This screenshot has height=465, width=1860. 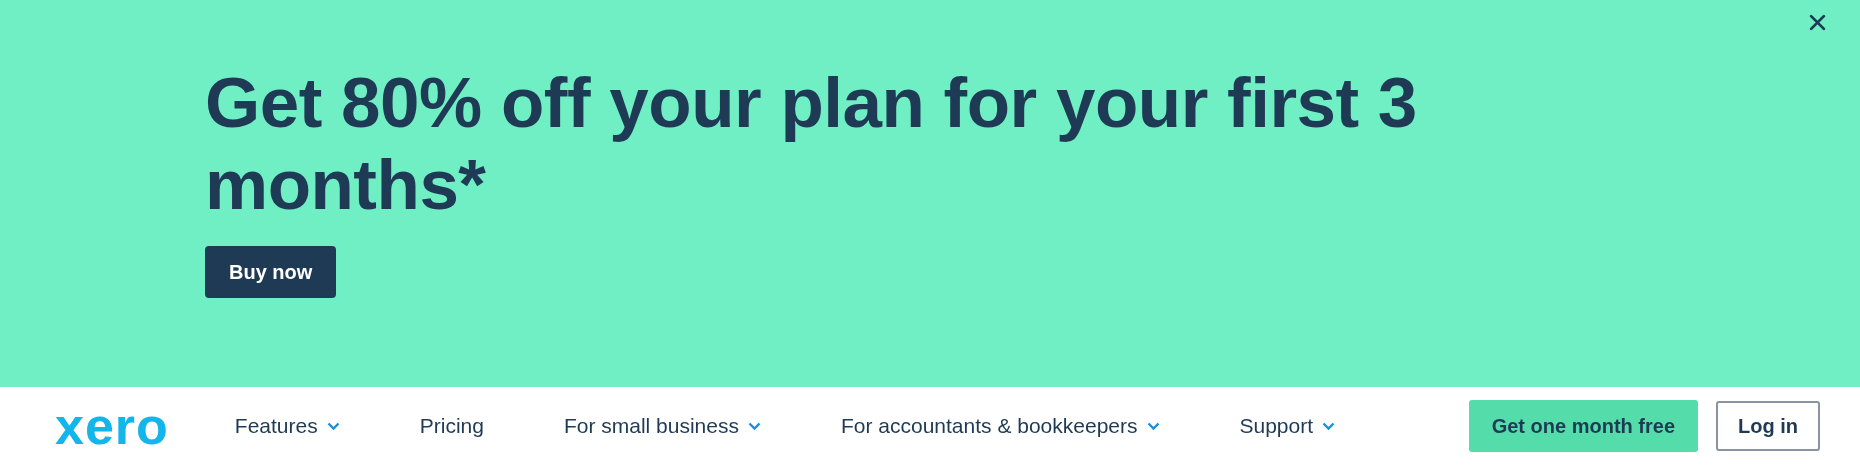 I want to click on get-one-month-free-button: Get one month free, so click(x=1583, y=426).